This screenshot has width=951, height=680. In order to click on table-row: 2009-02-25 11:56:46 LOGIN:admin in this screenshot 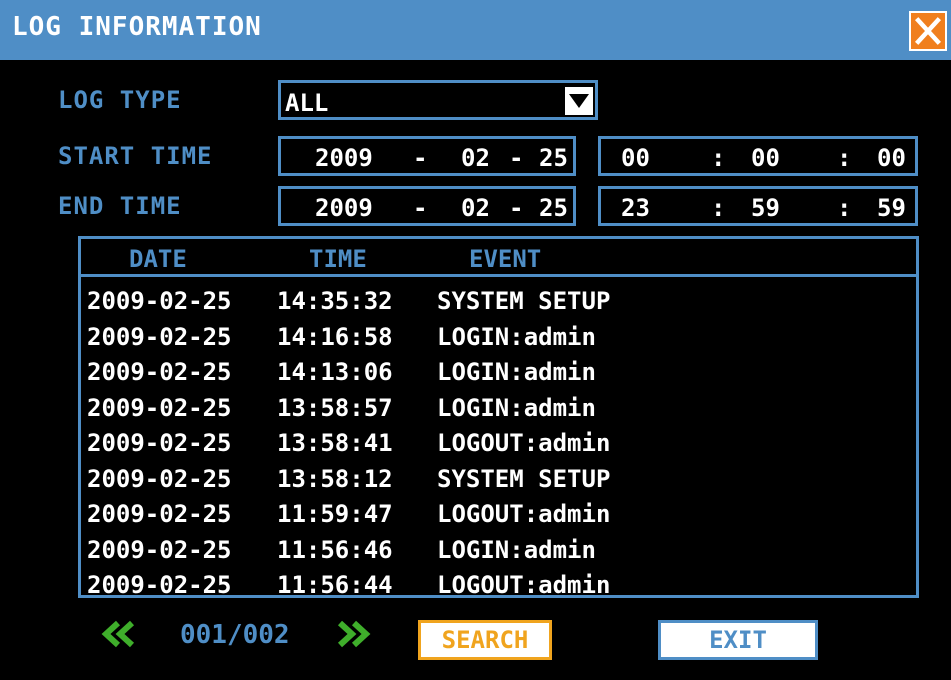, I will do `click(498, 550)`.